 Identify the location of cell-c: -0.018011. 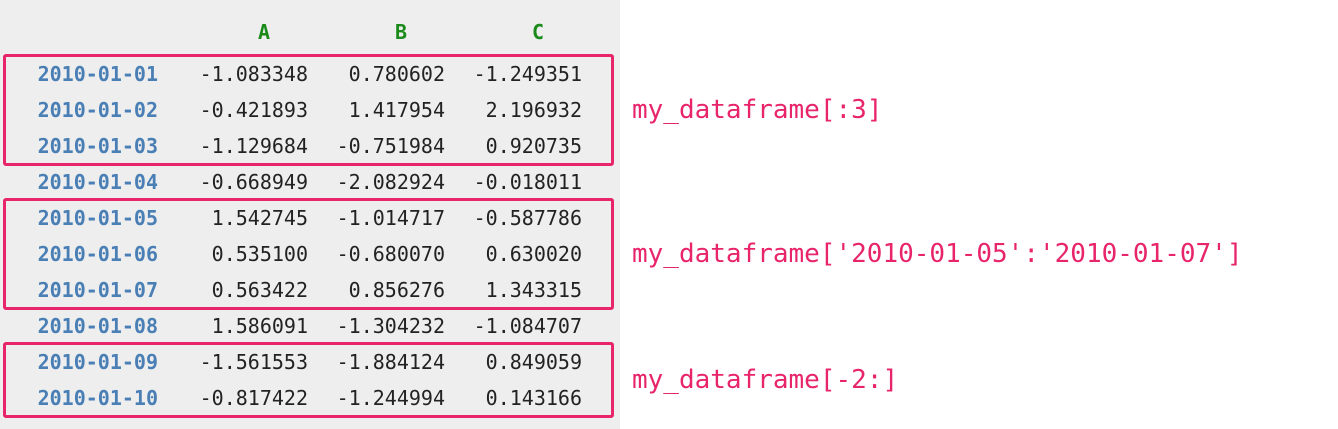
(527, 182).